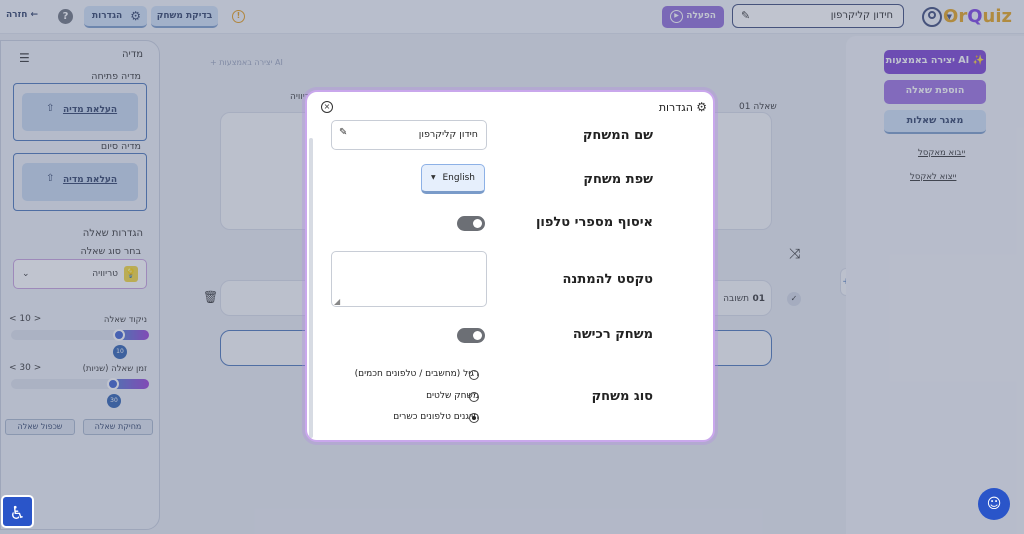 The width and height of the screenshot is (1024, 534). Describe the element at coordinates (608, 279) in the screenshot. I see `welcome-text-label: טקסט להמתנה` at that location.